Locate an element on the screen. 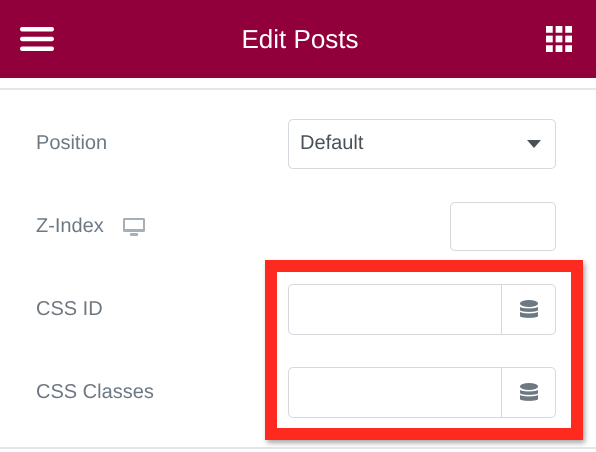  menu-icon is located at coordinates (37, 39).